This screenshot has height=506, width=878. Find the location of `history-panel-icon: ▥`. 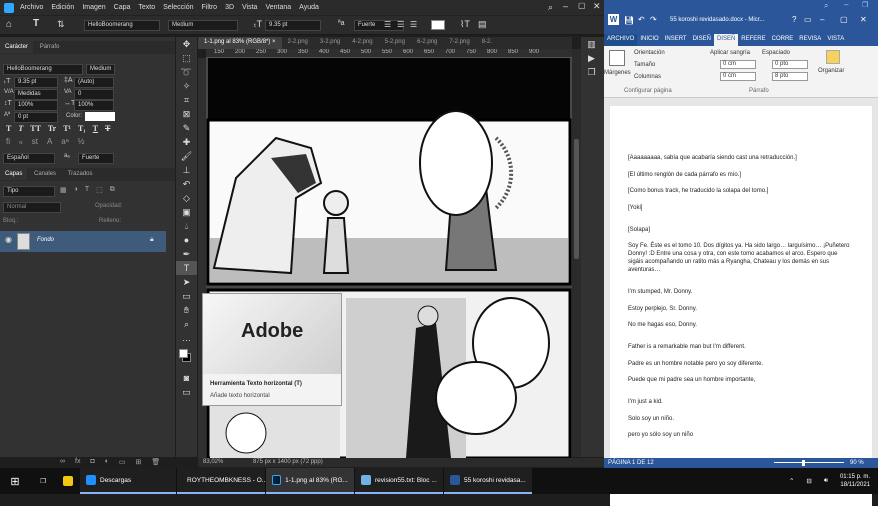

history-panel-icon: ▥ is located at coordinates (591, 44).